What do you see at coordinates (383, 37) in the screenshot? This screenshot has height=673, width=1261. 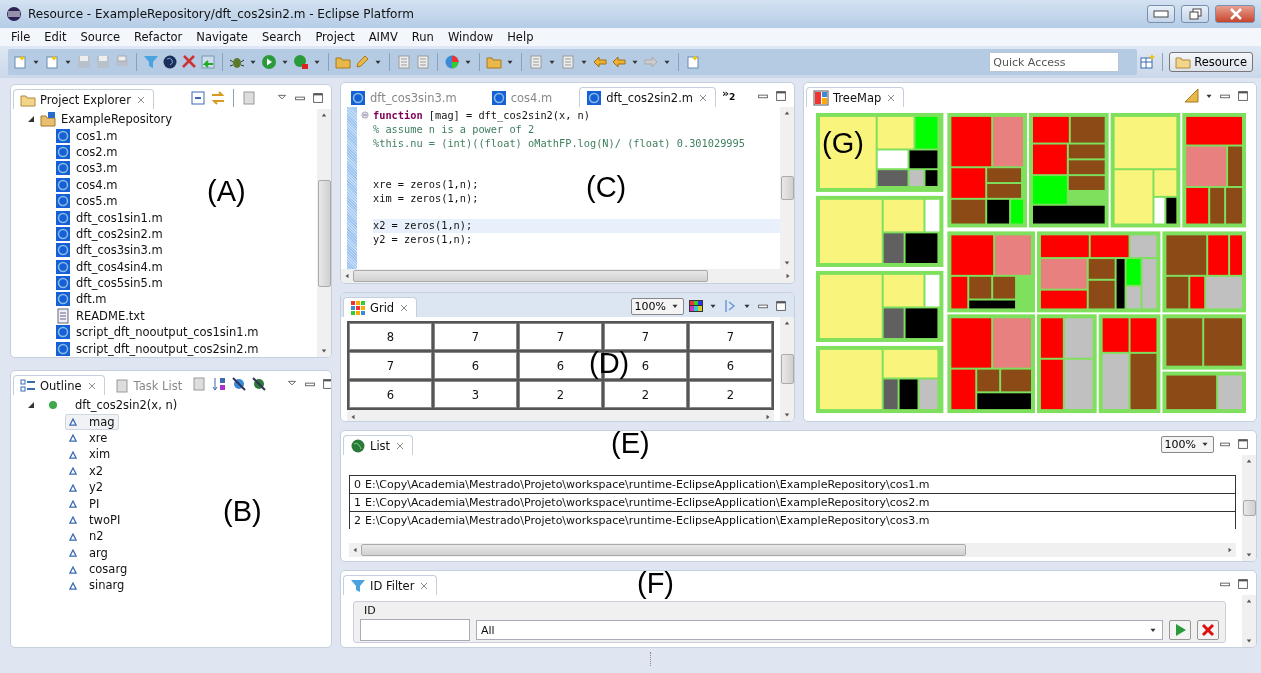 I see `menu-item: AIMV` at bounding box center [383, 37].